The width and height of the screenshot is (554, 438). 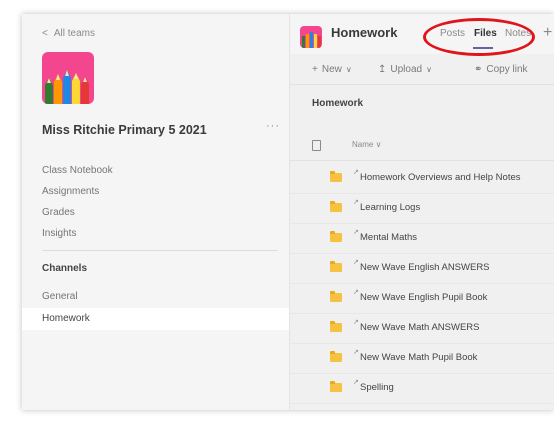 I want to click on all-teams-link: < All teams, so click(x=68, y=33).